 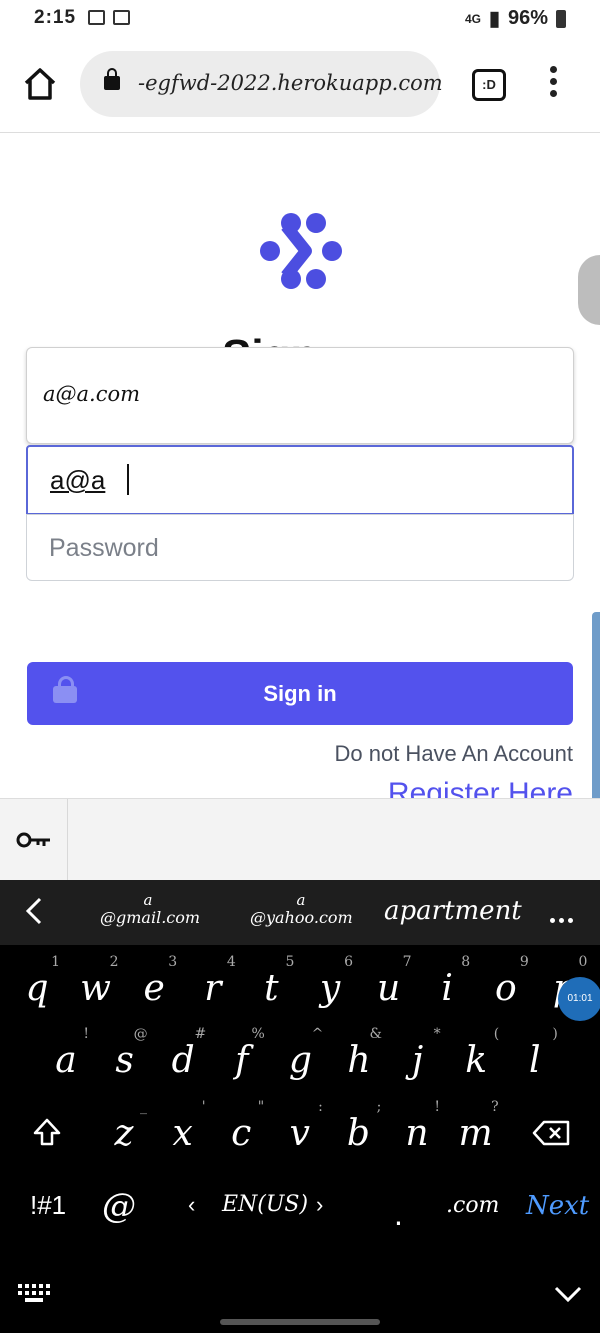 What do you see at coordinates (375, 1034) in the screenshot?
I see `key-secondary-symbol: &` at bounding box center [375, 1034].